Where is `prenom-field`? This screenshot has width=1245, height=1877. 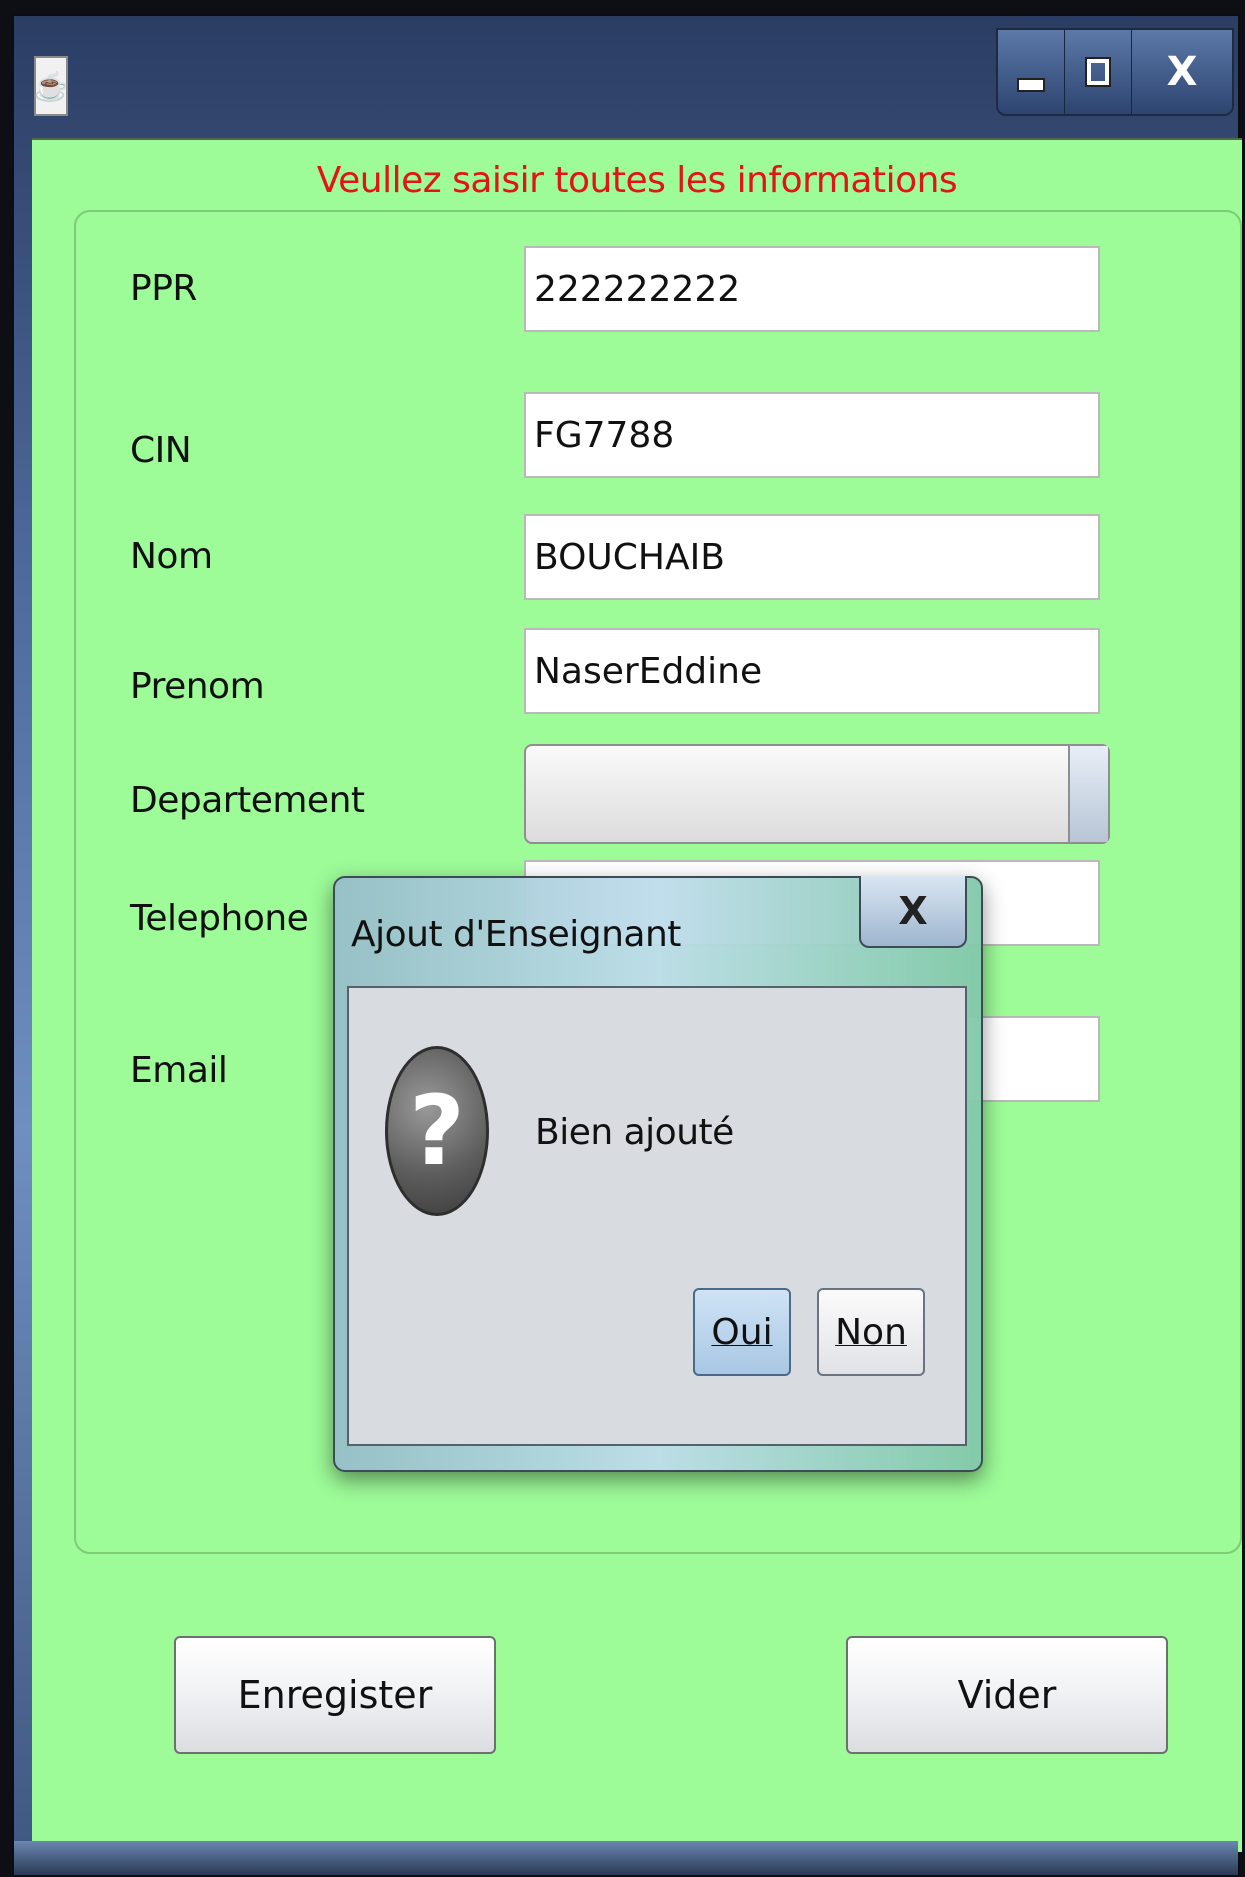 prenom-field is located at coordinates (812, 671).